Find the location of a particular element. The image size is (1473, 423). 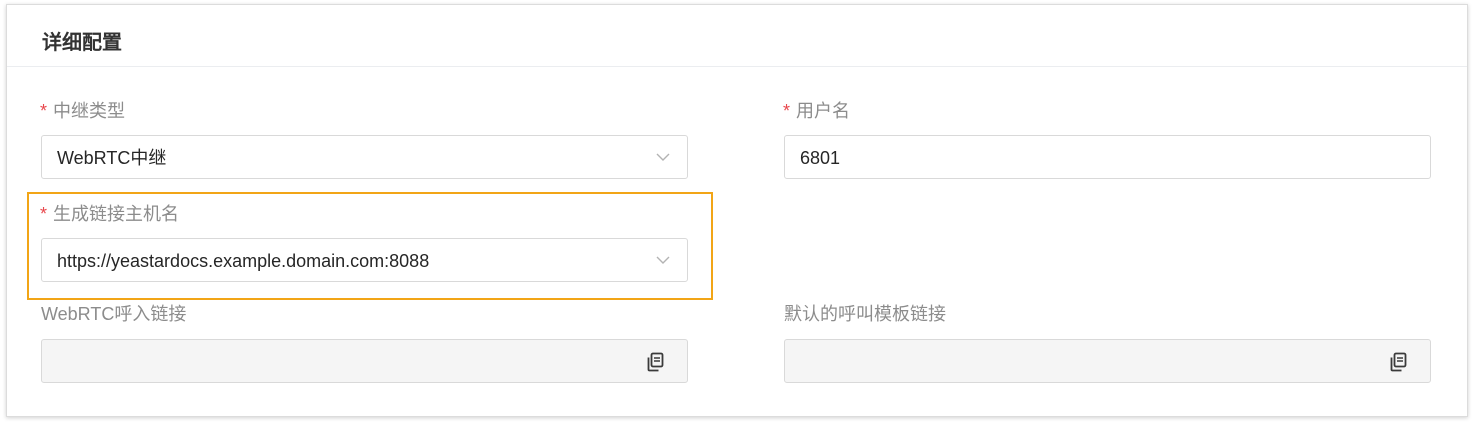

trunk-type-selected-value: WebRTC中继 is located at coordinates (112, 158).